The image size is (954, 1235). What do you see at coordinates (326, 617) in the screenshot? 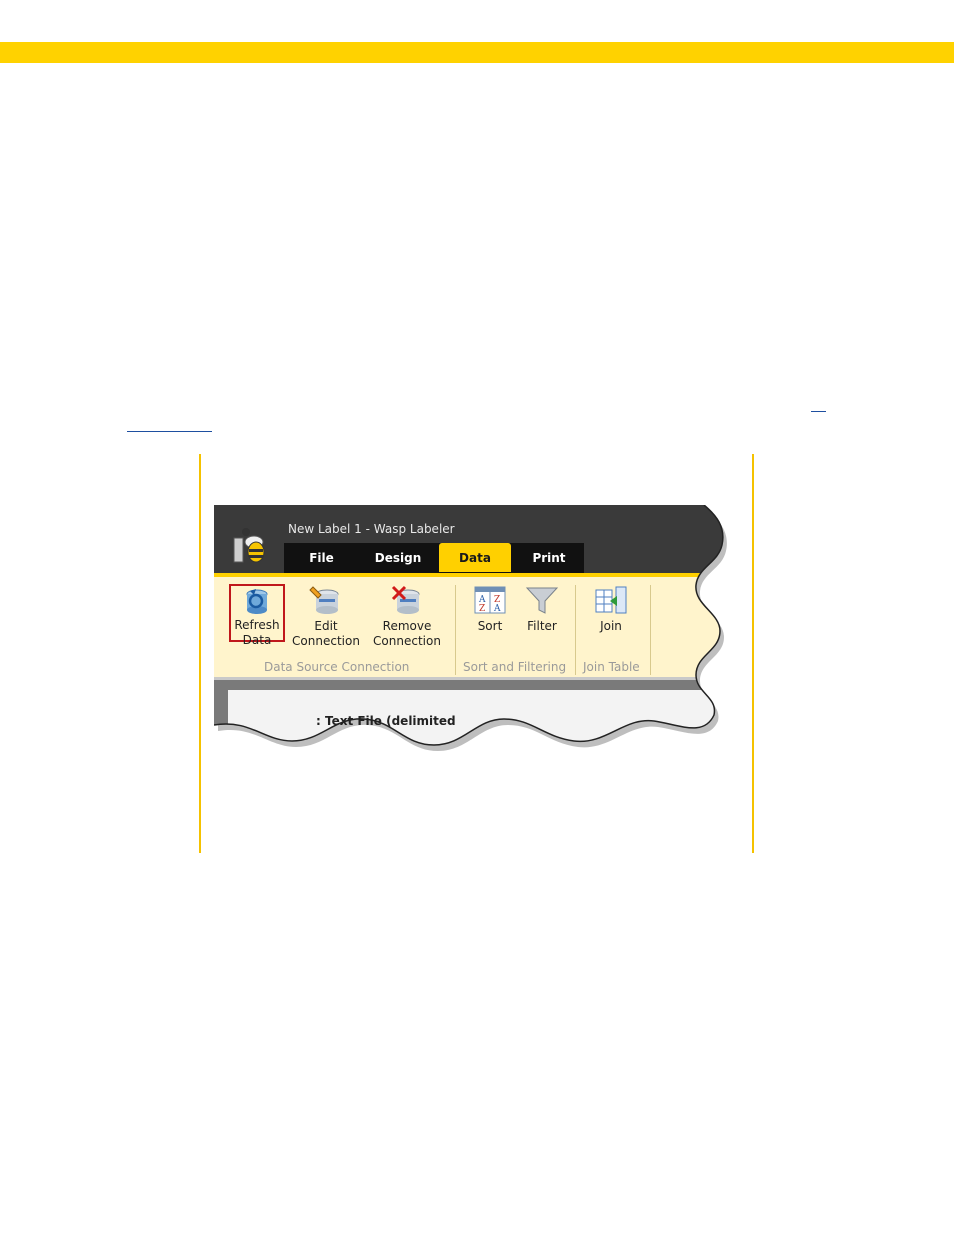
I see `edit-connection-button: Edit Connection` at bounding box center [326, 617].